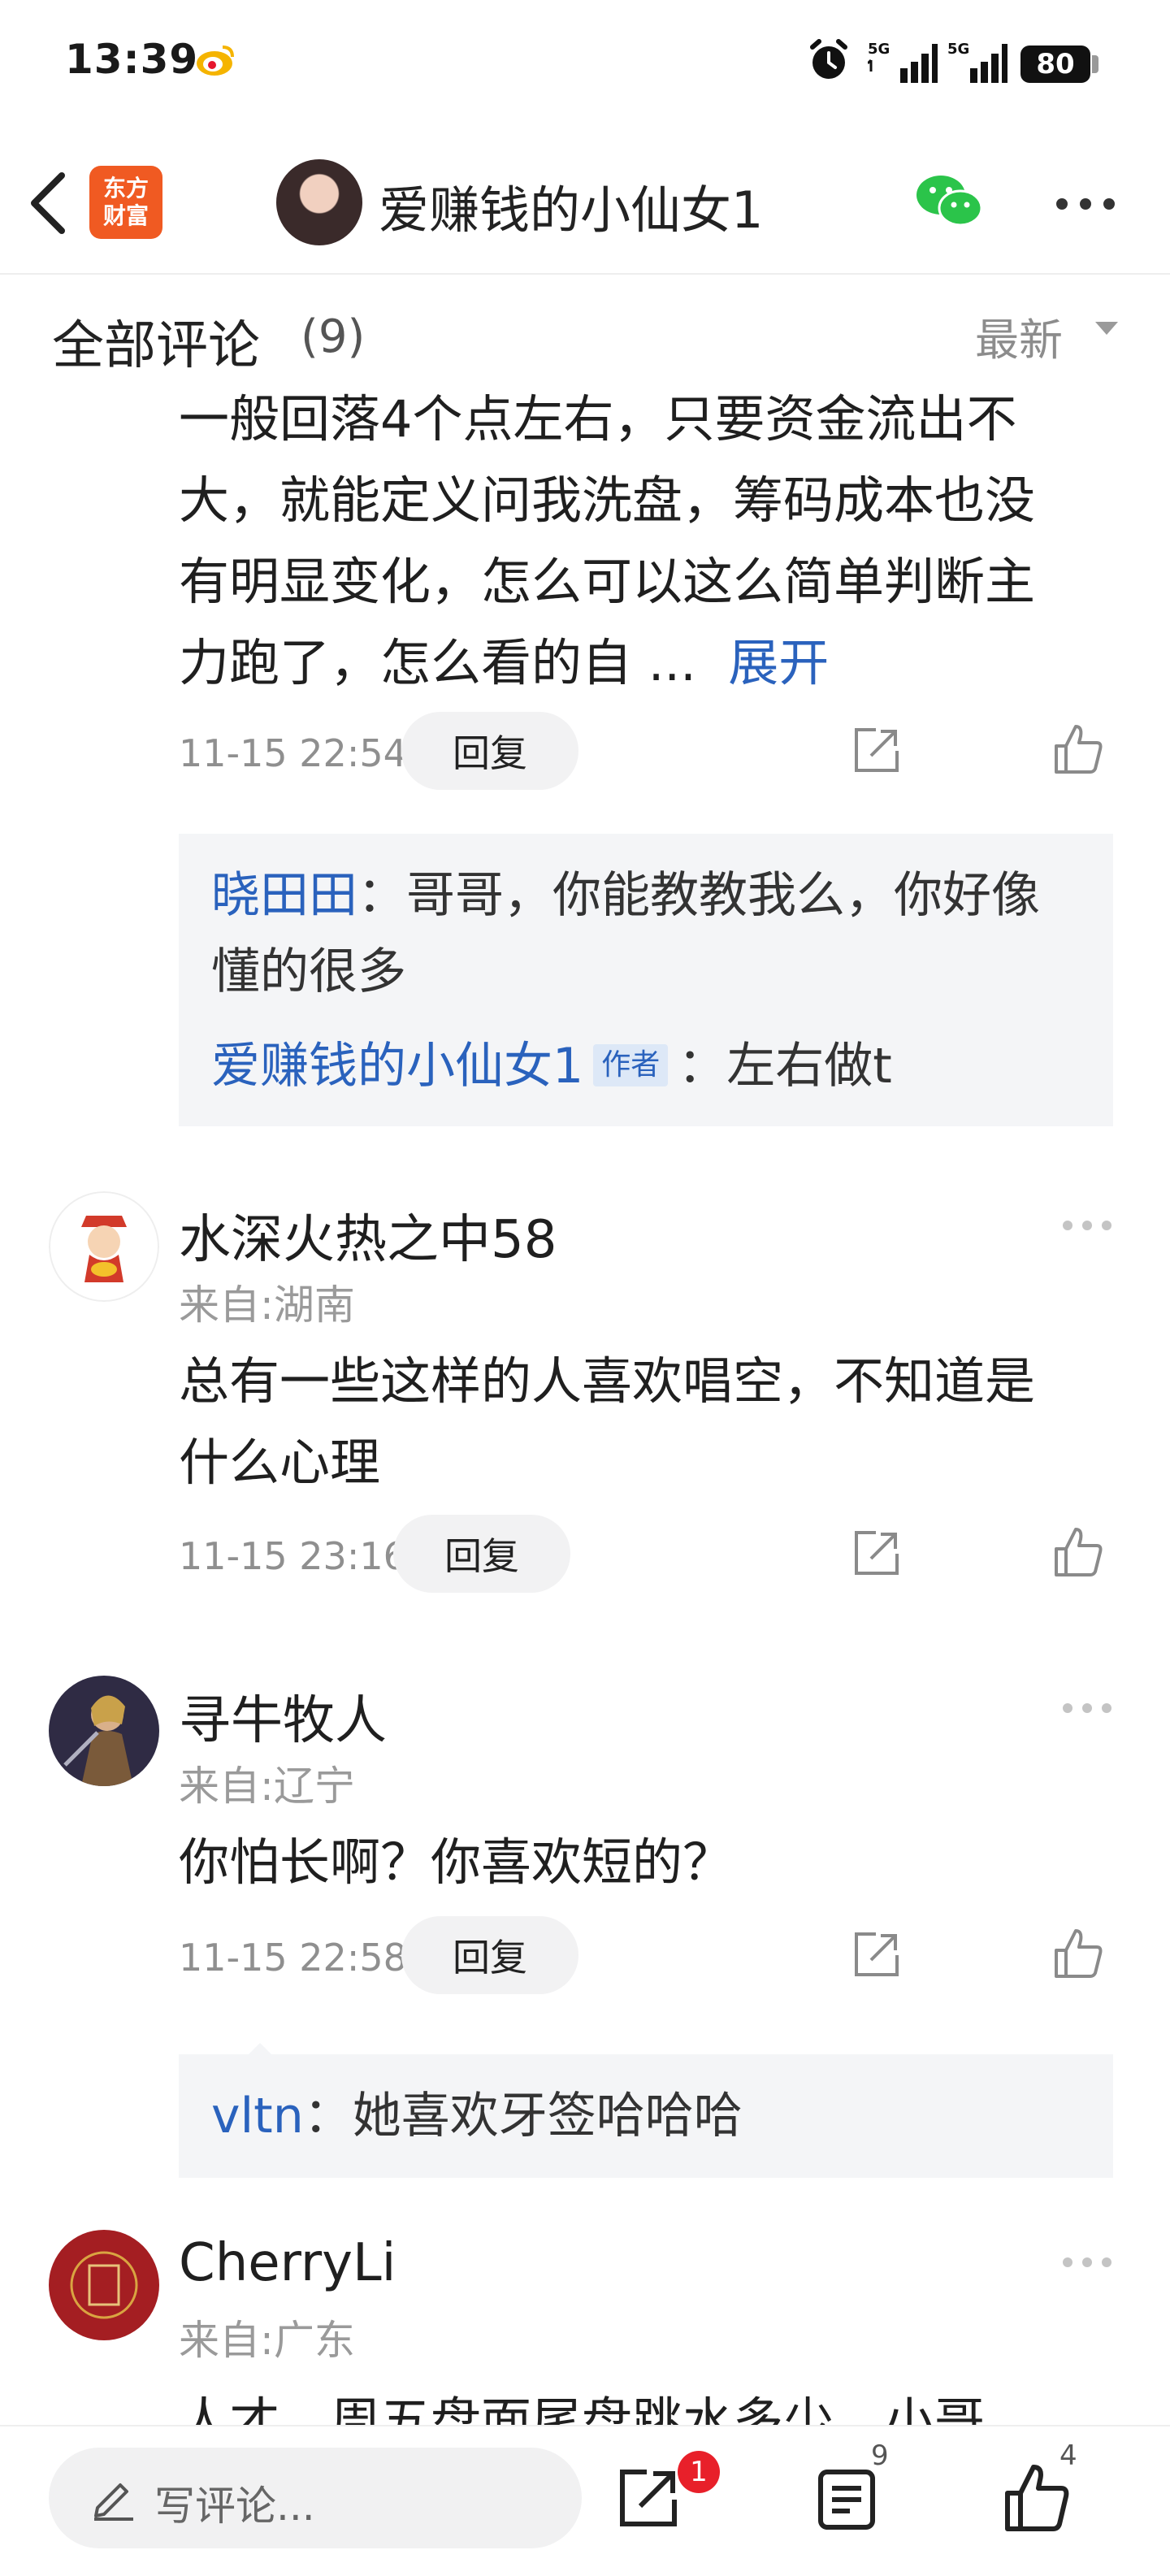  I want to click on like-count-badge: 4, so click(1068, 2455).